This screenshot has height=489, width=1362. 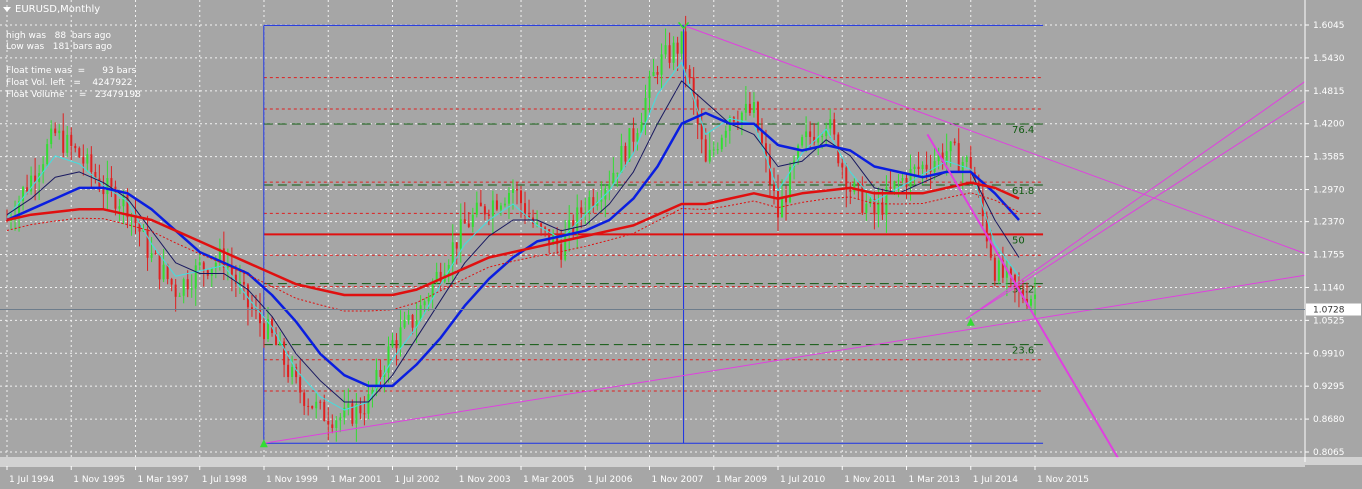 What do you see at coordinates (1329, 223) in the screenshot?
I see `price-label-6: 1.2370` at bounding box center [1329, 223].